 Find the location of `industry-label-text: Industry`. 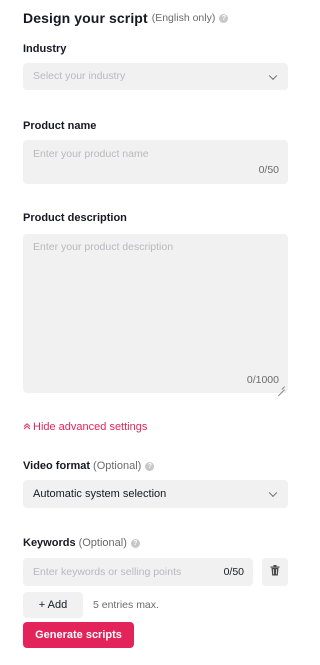

industry-label-text: Industry is located at coordinates (45, 49).